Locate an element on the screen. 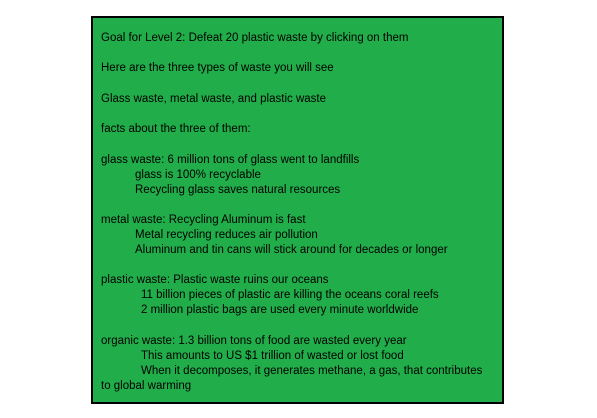 The width and height of the screenshot is (597, 418). glass-fact: Recycling glass saves natural resources is located at coordinates (238, 190).